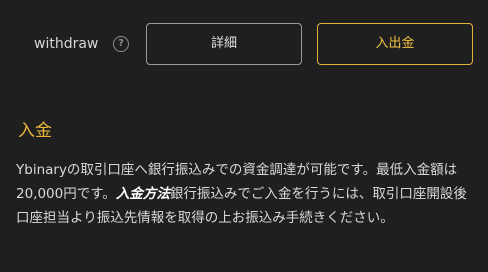 This screenshot has height=272, width=488. What do you see at coordinates (142, 194) in the screenshot?
I see `deposit-method-emphasis: 入金方法` at bounding box center [142, 194].